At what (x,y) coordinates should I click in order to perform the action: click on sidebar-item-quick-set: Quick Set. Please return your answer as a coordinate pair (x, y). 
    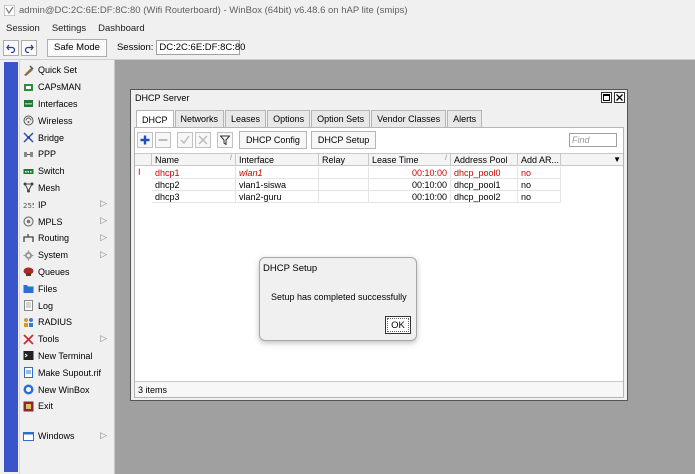
    Looking at the image, I should click on (67, 70).